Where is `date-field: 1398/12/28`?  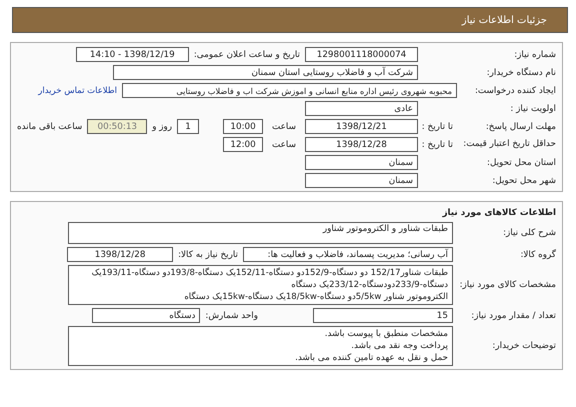 date-field: 1398/12/28 is located at coordinates (361, 144).